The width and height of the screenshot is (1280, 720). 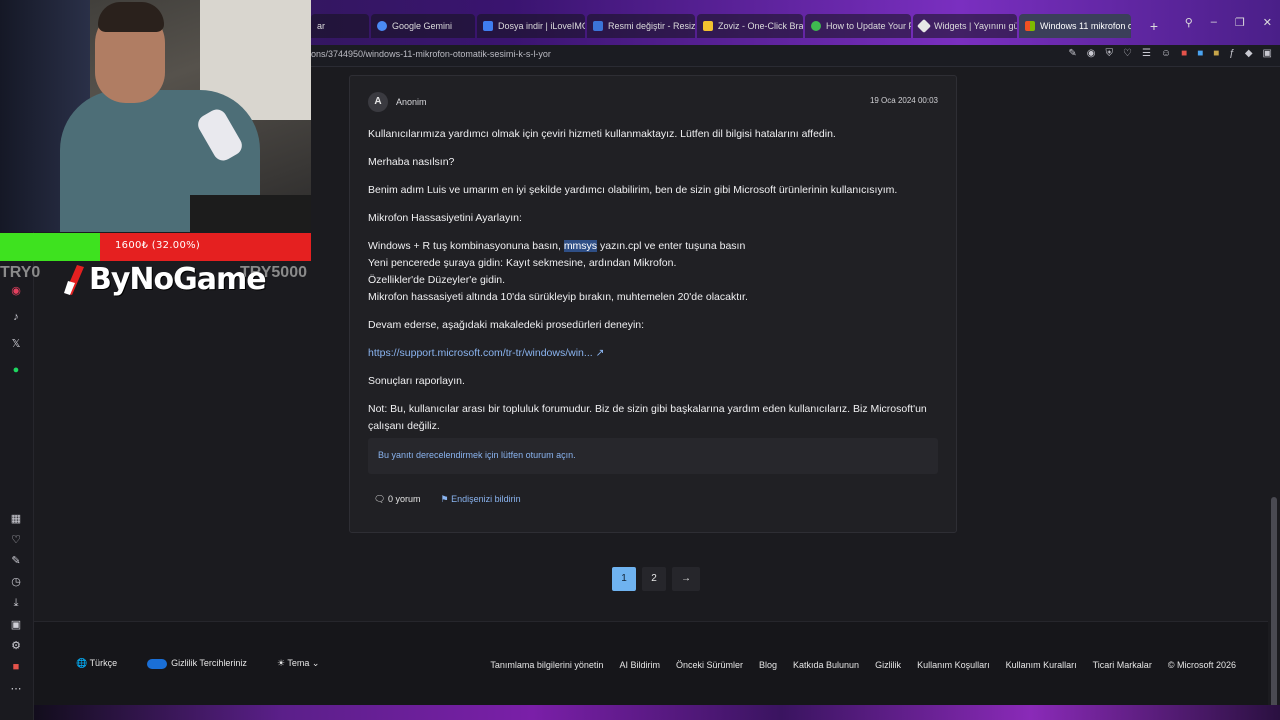 What do you see at coordinates (686, 579) in the screenshot?
I see `next-page-button: →` at bounding box center [686, 579].